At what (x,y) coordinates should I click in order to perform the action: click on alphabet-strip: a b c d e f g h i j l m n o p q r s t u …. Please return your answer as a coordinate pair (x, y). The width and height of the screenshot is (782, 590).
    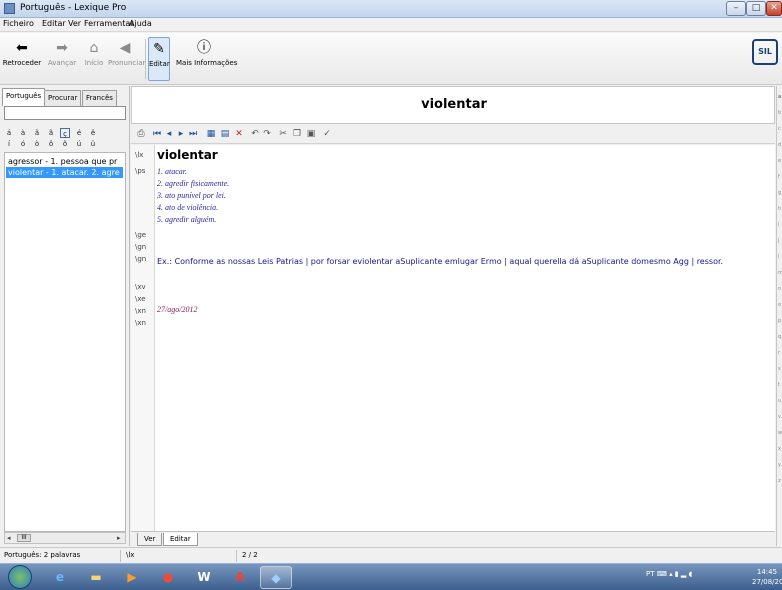
    Looking at the image, I should click on (779, 316).